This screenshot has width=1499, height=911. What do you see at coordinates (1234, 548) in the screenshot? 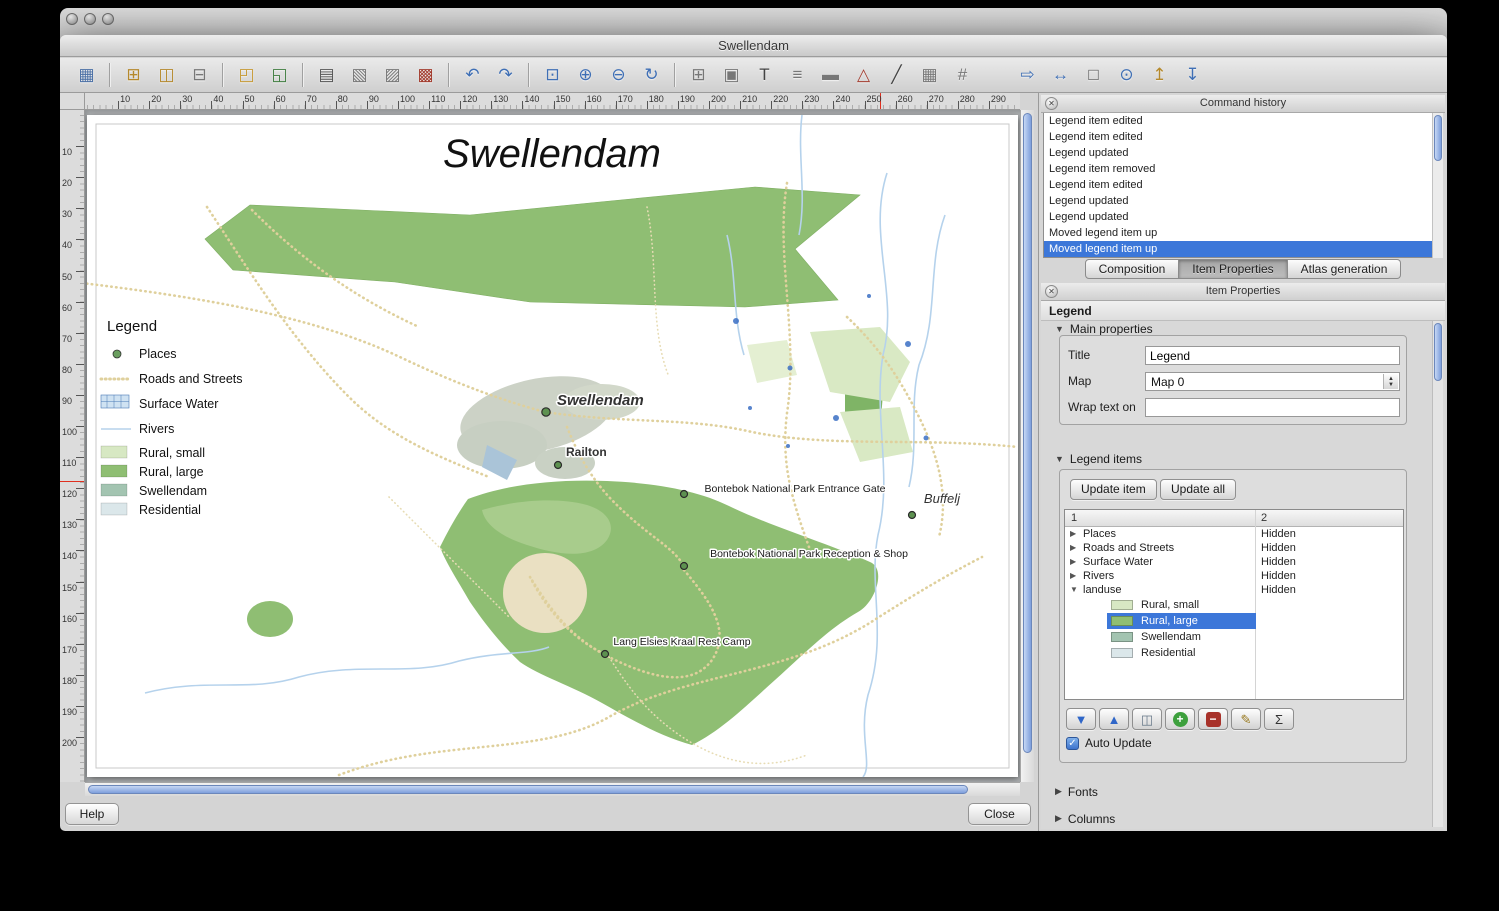
I see `legend-tree-row: ▶ Roads and Streets Hidden` at bounding box center [1234, 548].